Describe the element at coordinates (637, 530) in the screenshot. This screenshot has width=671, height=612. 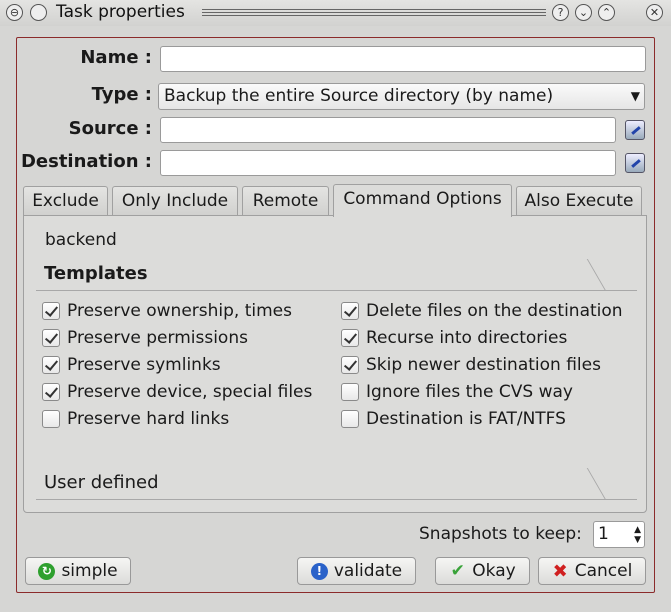
I see `spin-up-icon: ▲` at that location.